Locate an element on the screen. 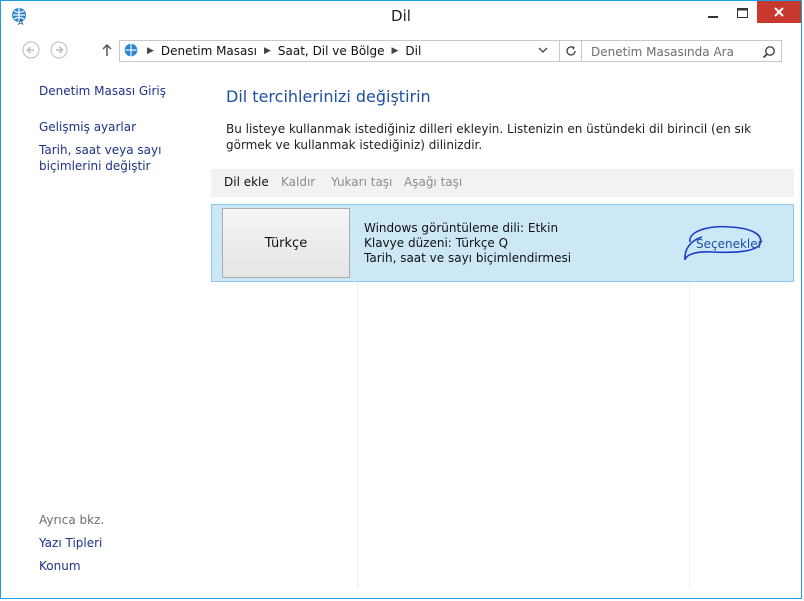 The width and height of the screenshot is (804, 601). sidebar-link-fonts: Yazı Tipleri is located at coordinates (70, 543).